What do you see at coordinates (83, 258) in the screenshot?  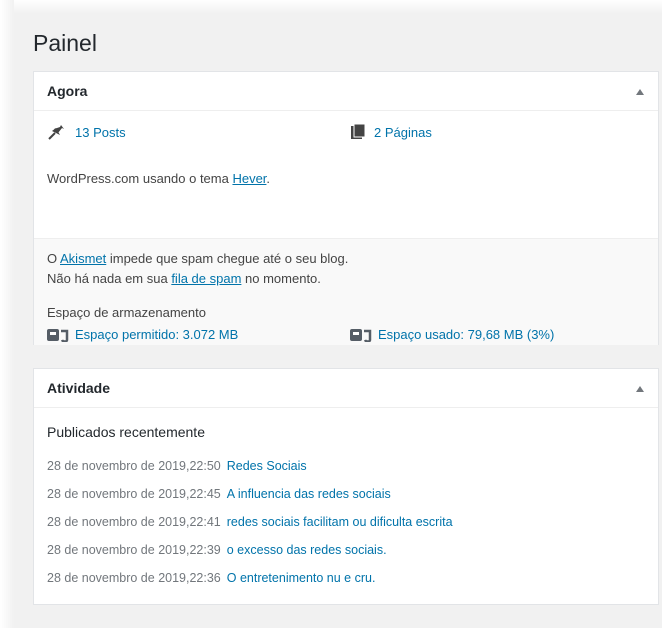 I see `akismet-link: Akismet` at bounding box center [83, 258].